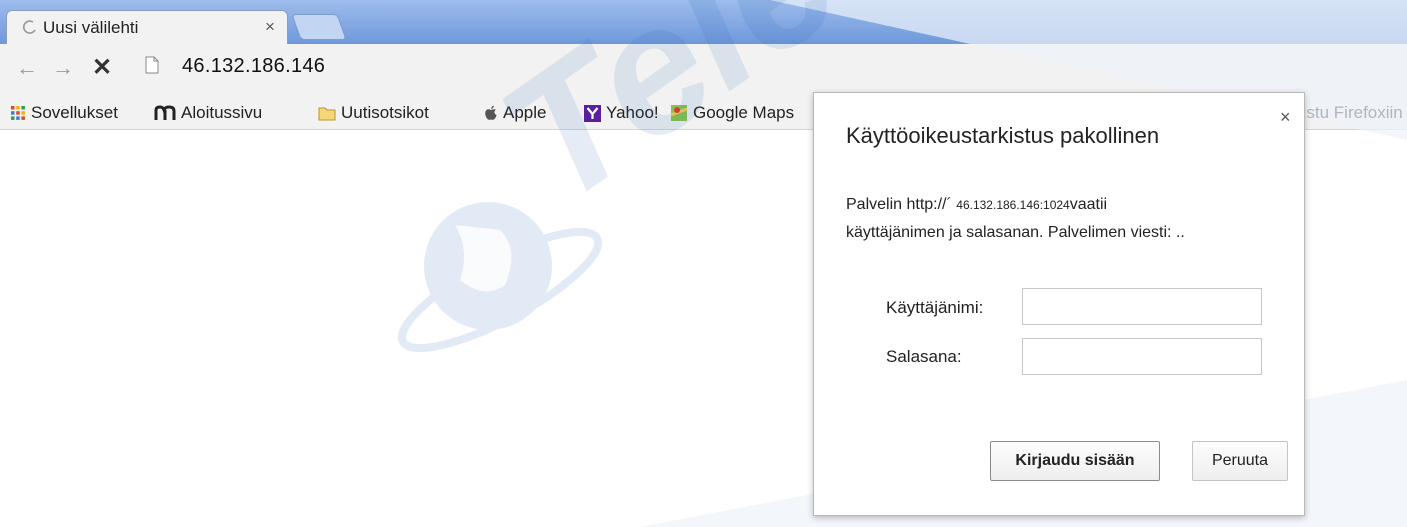 The height and width of the screenshot is (527, 1407). I want to click on tab-close-icon: ×, so click(270, 27).